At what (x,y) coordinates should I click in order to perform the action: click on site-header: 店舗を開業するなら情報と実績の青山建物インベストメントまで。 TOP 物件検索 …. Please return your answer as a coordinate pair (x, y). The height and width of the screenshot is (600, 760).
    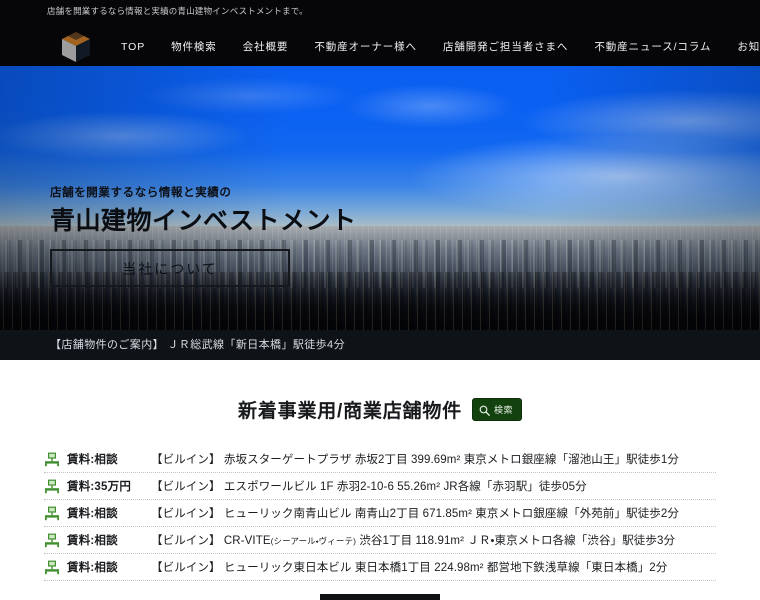
    Looking at the image, I should click on (380, 33).